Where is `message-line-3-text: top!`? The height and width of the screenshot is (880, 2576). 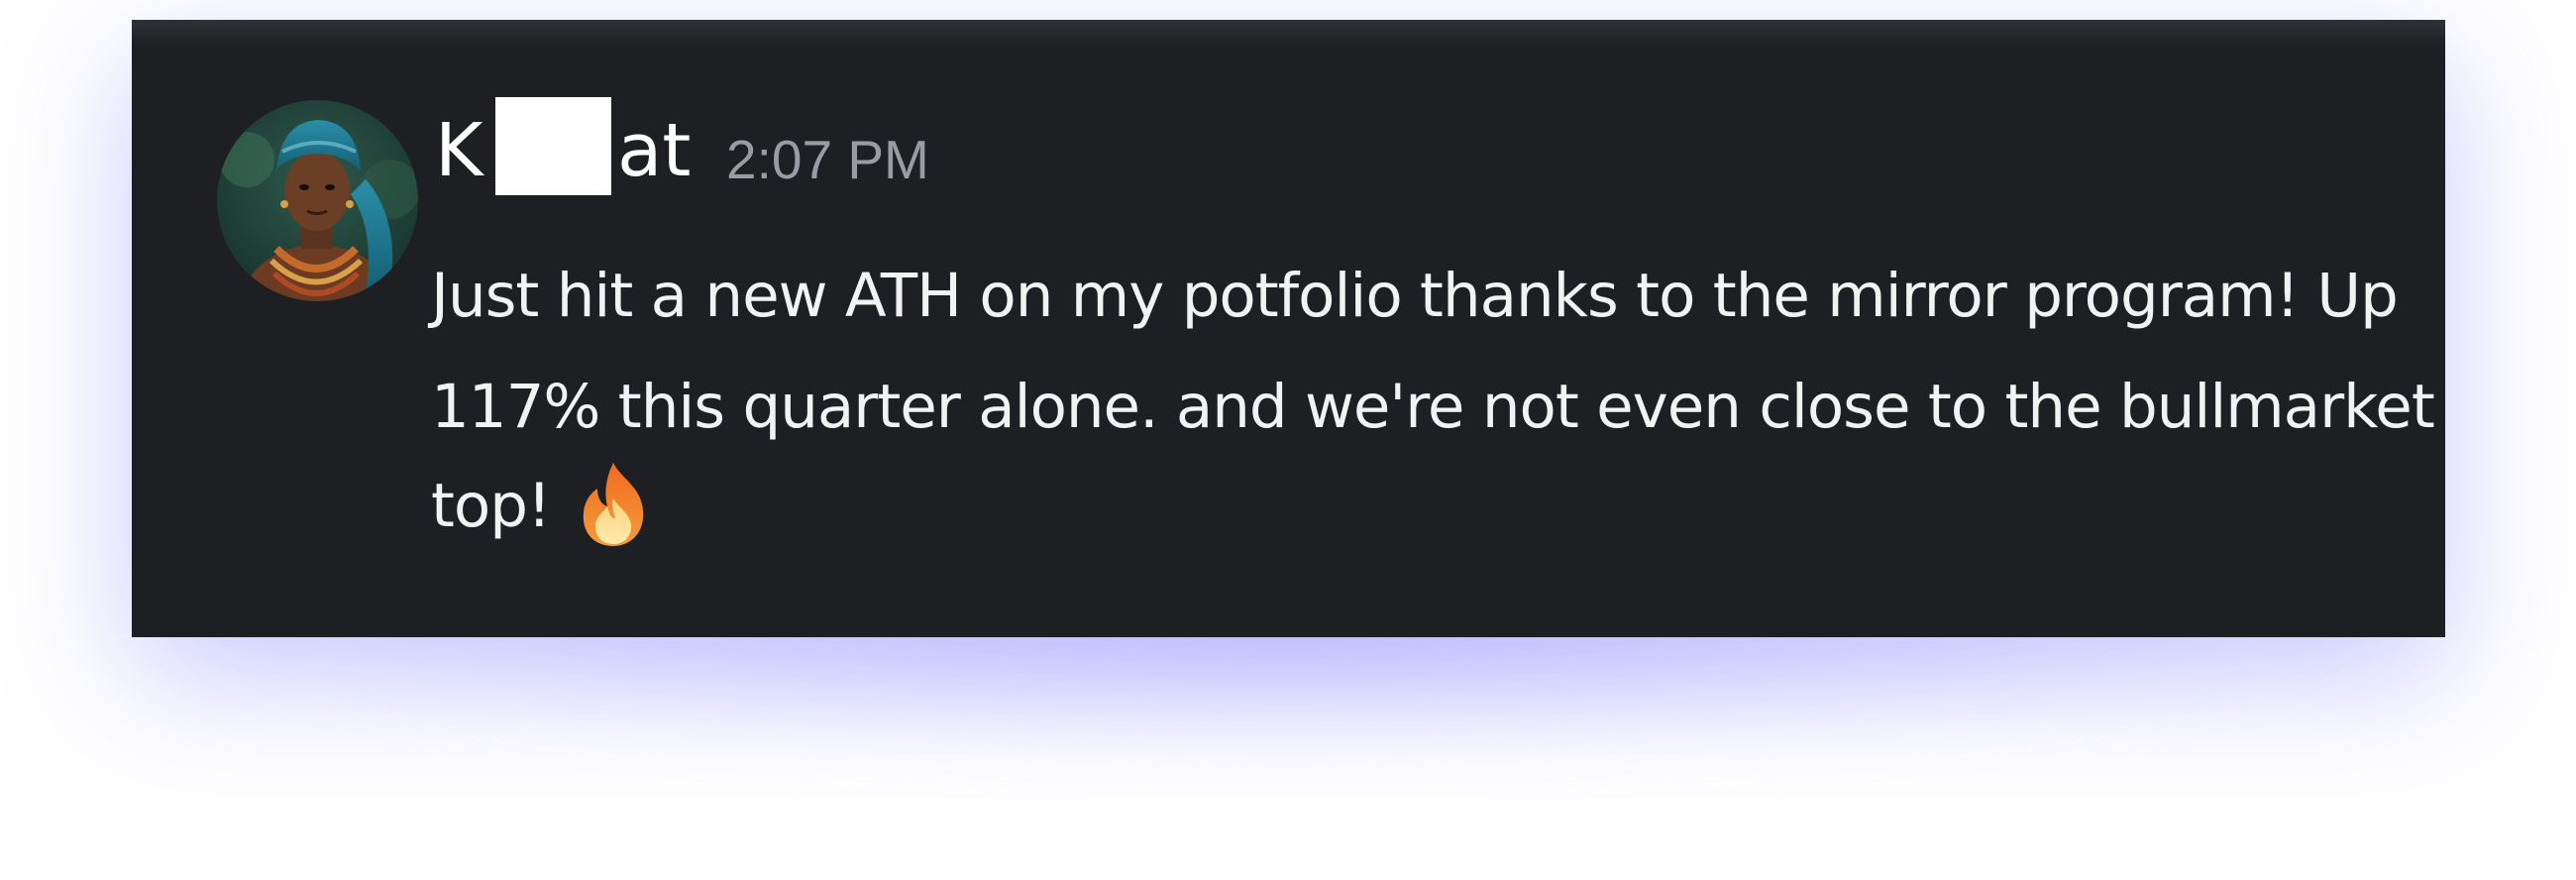 message-line-3-text: top! is located at coordinates (491, 506).